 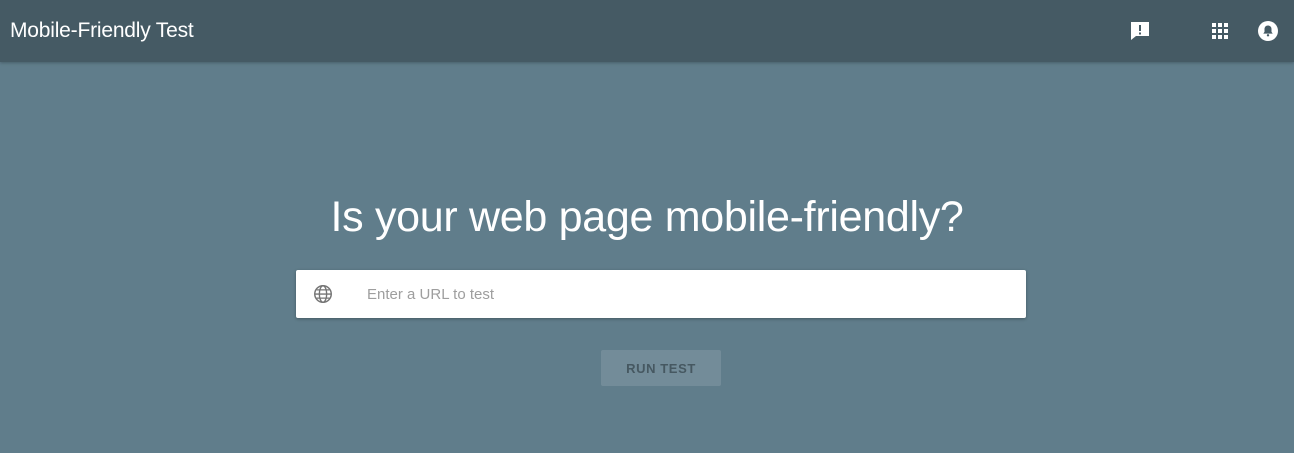 What do you see at coordinates (323, 294) in the screenshot?
I see `globe-icon` at bounding box center [323, 294].